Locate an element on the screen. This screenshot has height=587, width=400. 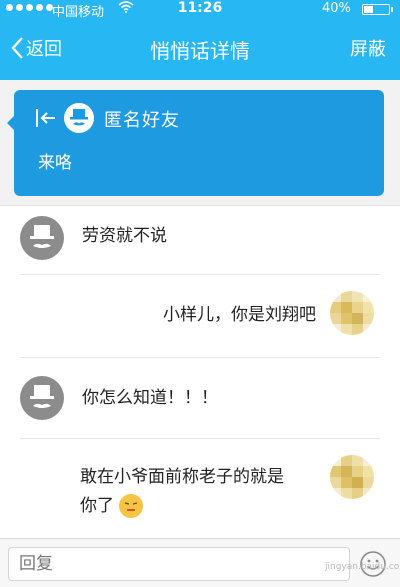
status-bar: 中国移动 11:26 40% is located at coordinates (200, 10).